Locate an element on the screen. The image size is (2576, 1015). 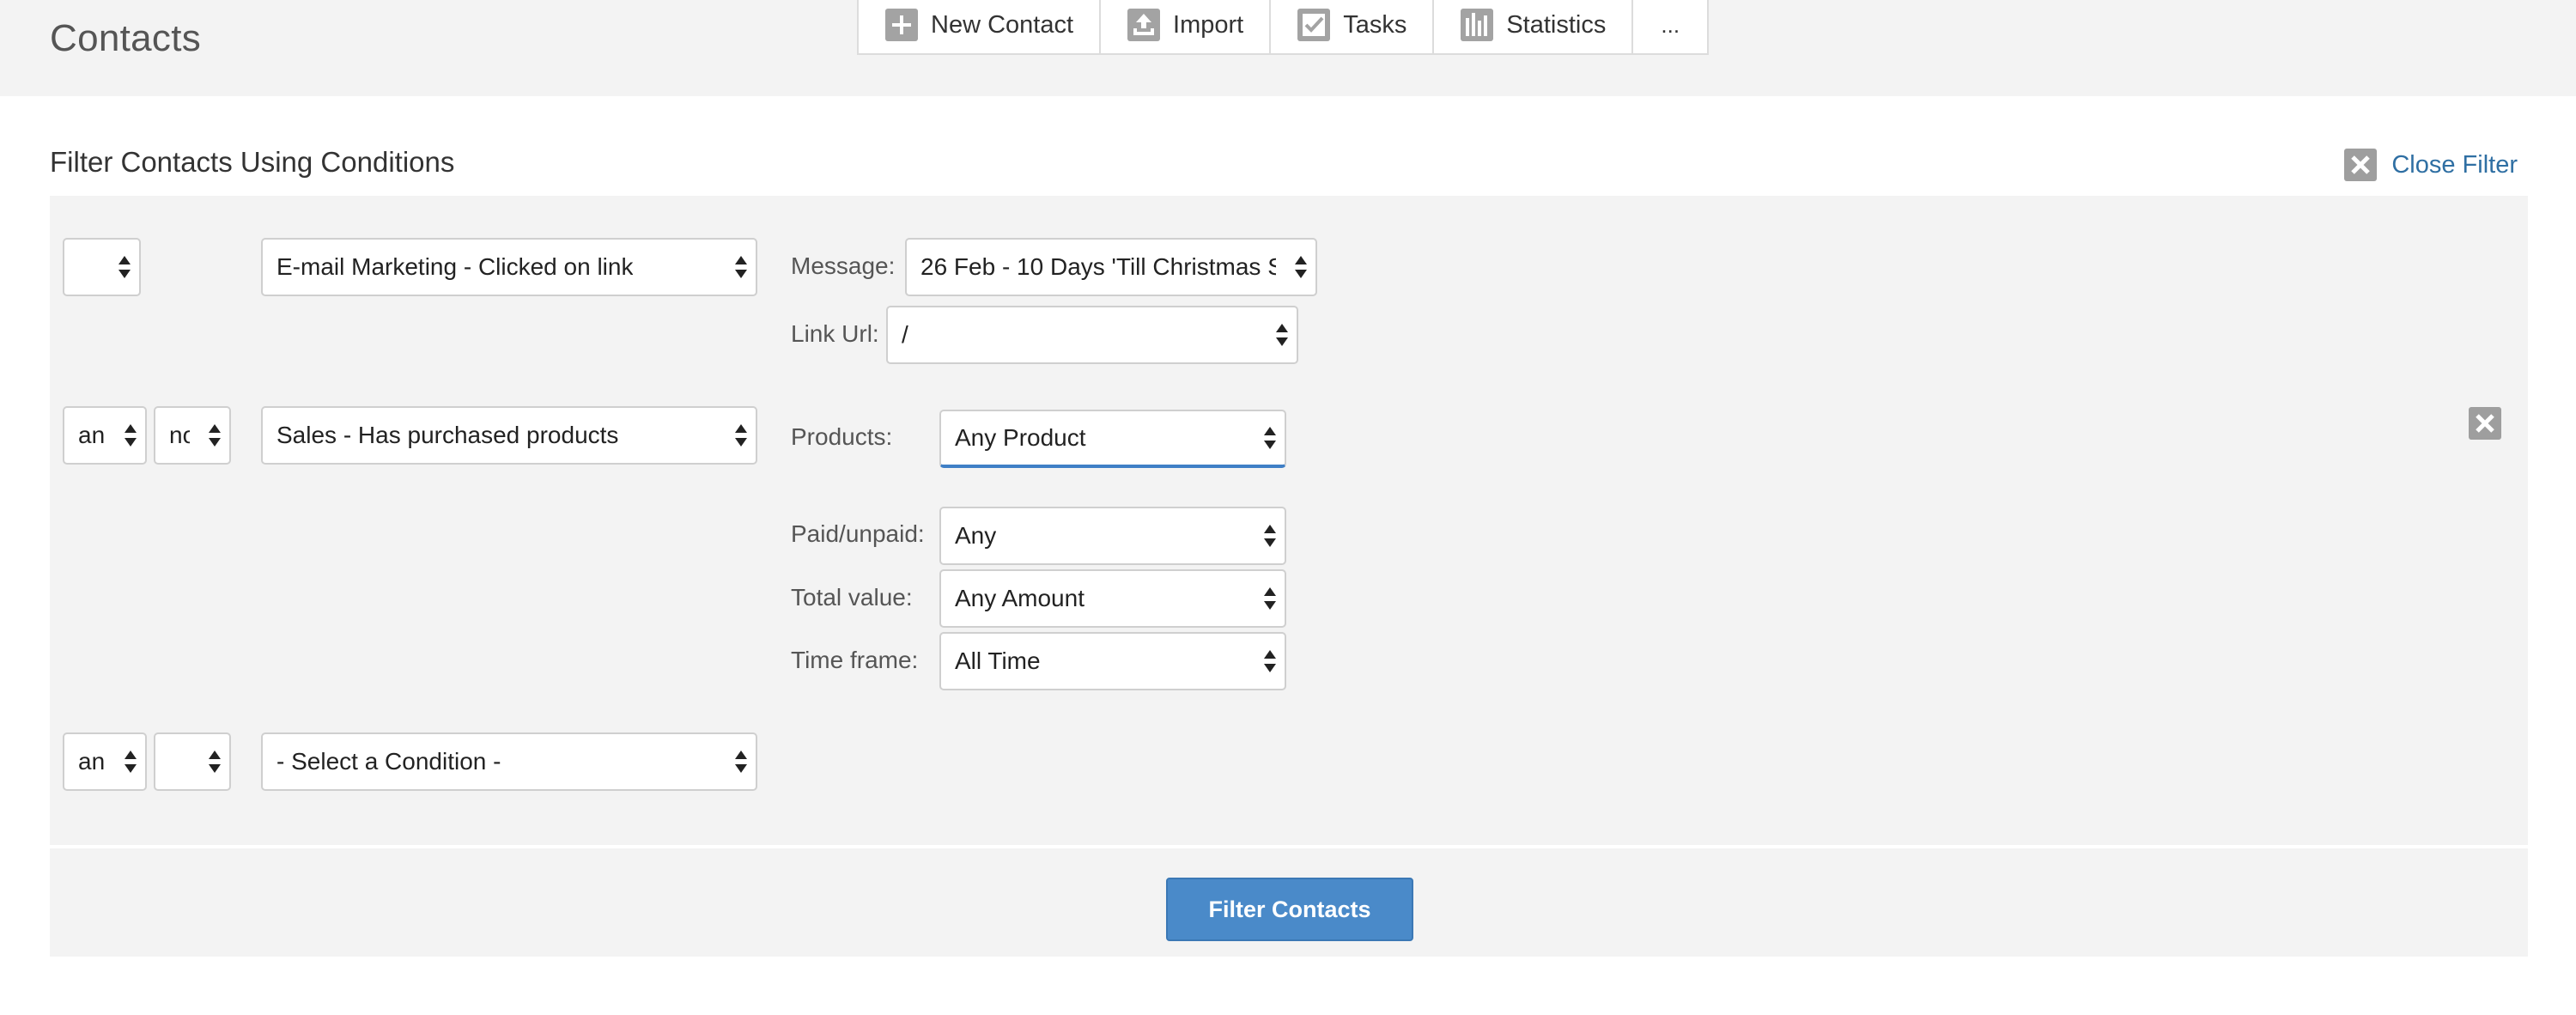
new-contact-button: New Contact is located at coordinates (980, 27).